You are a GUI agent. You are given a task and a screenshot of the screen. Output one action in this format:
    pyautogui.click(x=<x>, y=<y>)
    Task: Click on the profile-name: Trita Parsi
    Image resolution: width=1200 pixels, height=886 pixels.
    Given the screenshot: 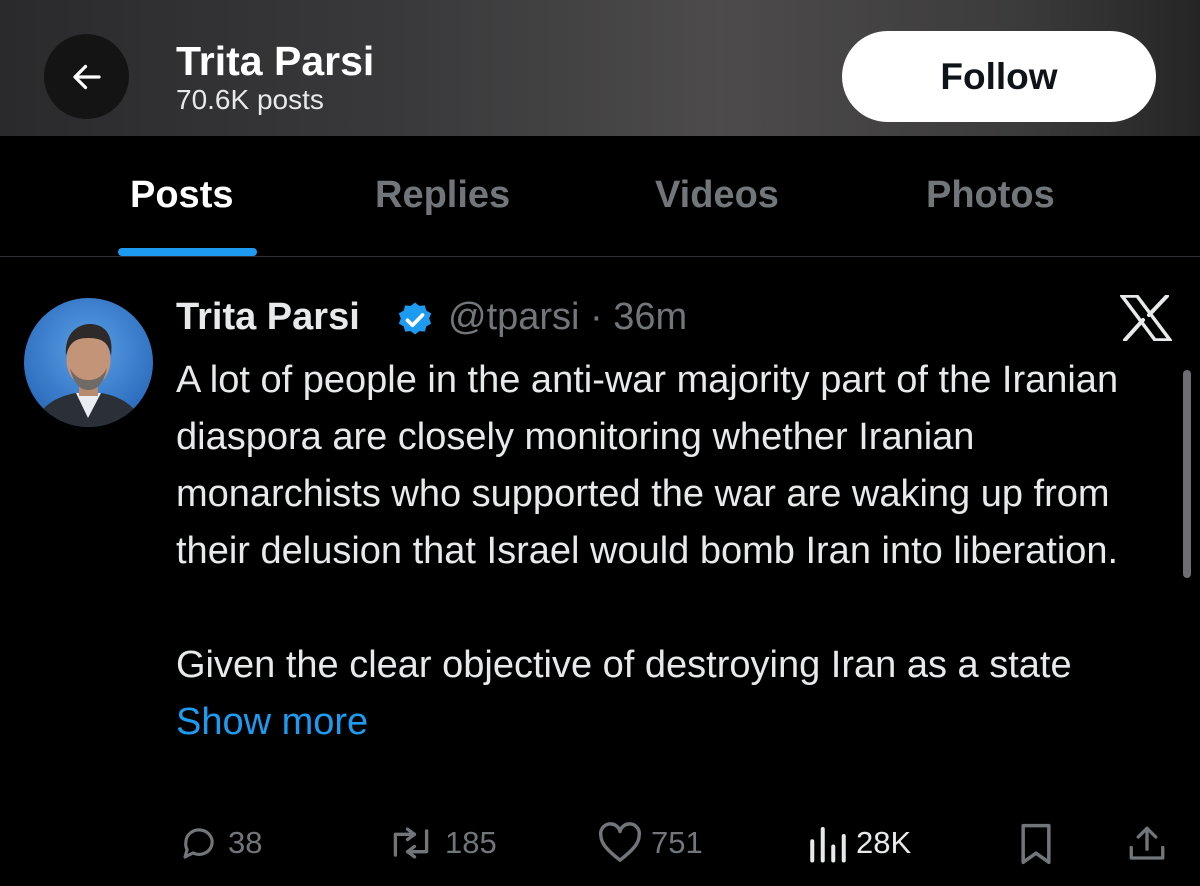 What is the action you would take?
    pyautogui.click(x=275, y=61)
    